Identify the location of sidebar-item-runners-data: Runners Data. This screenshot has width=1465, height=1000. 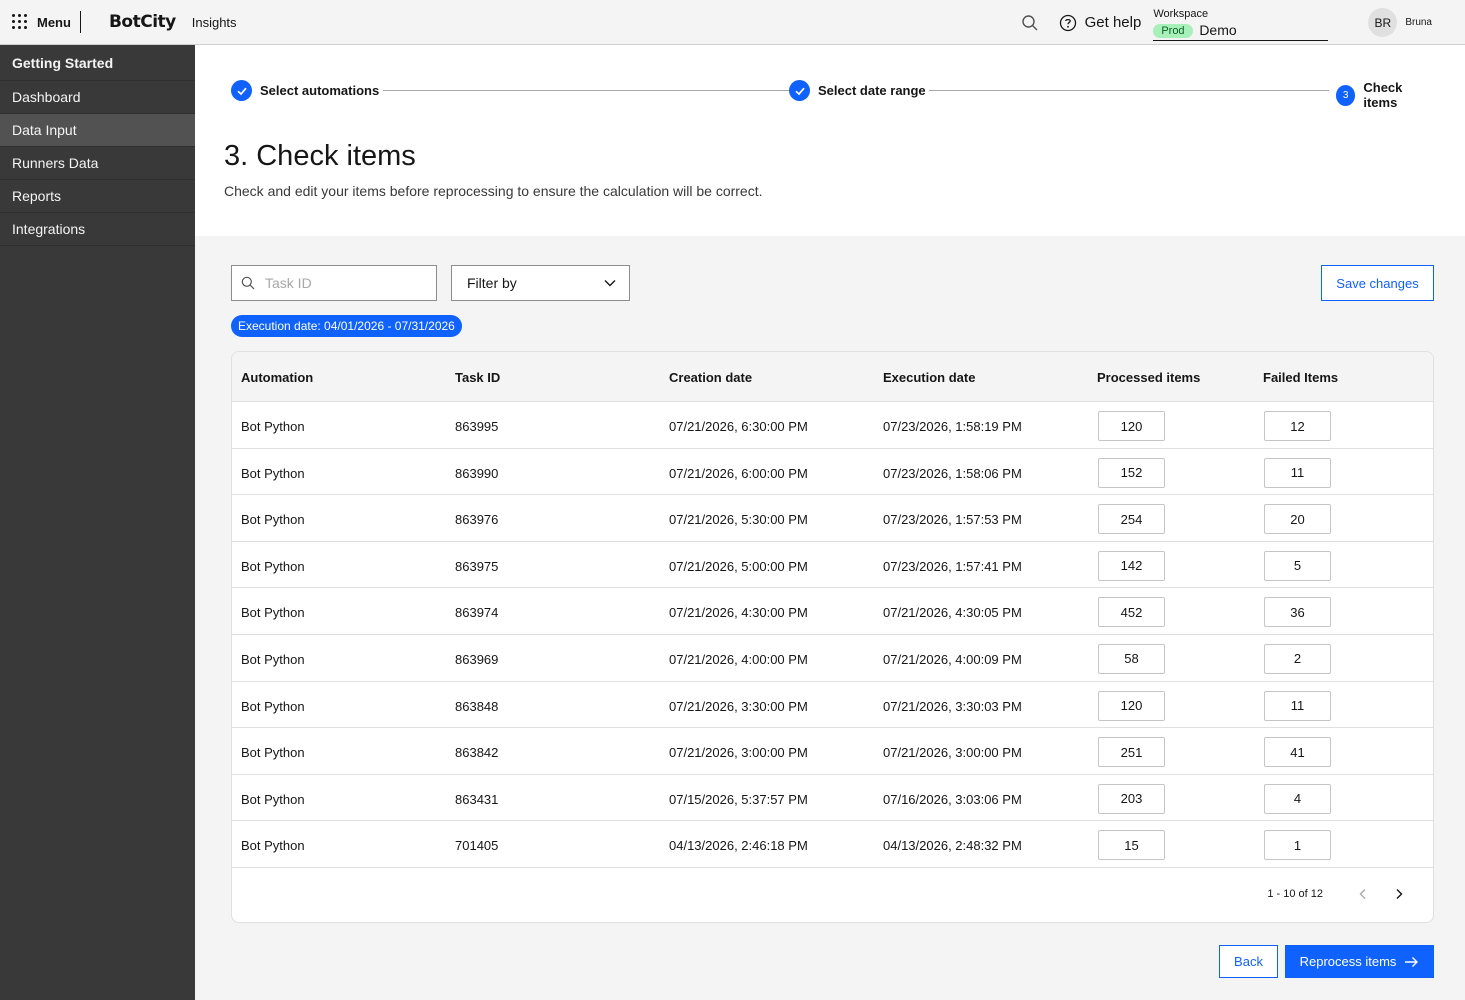
(97, 163).